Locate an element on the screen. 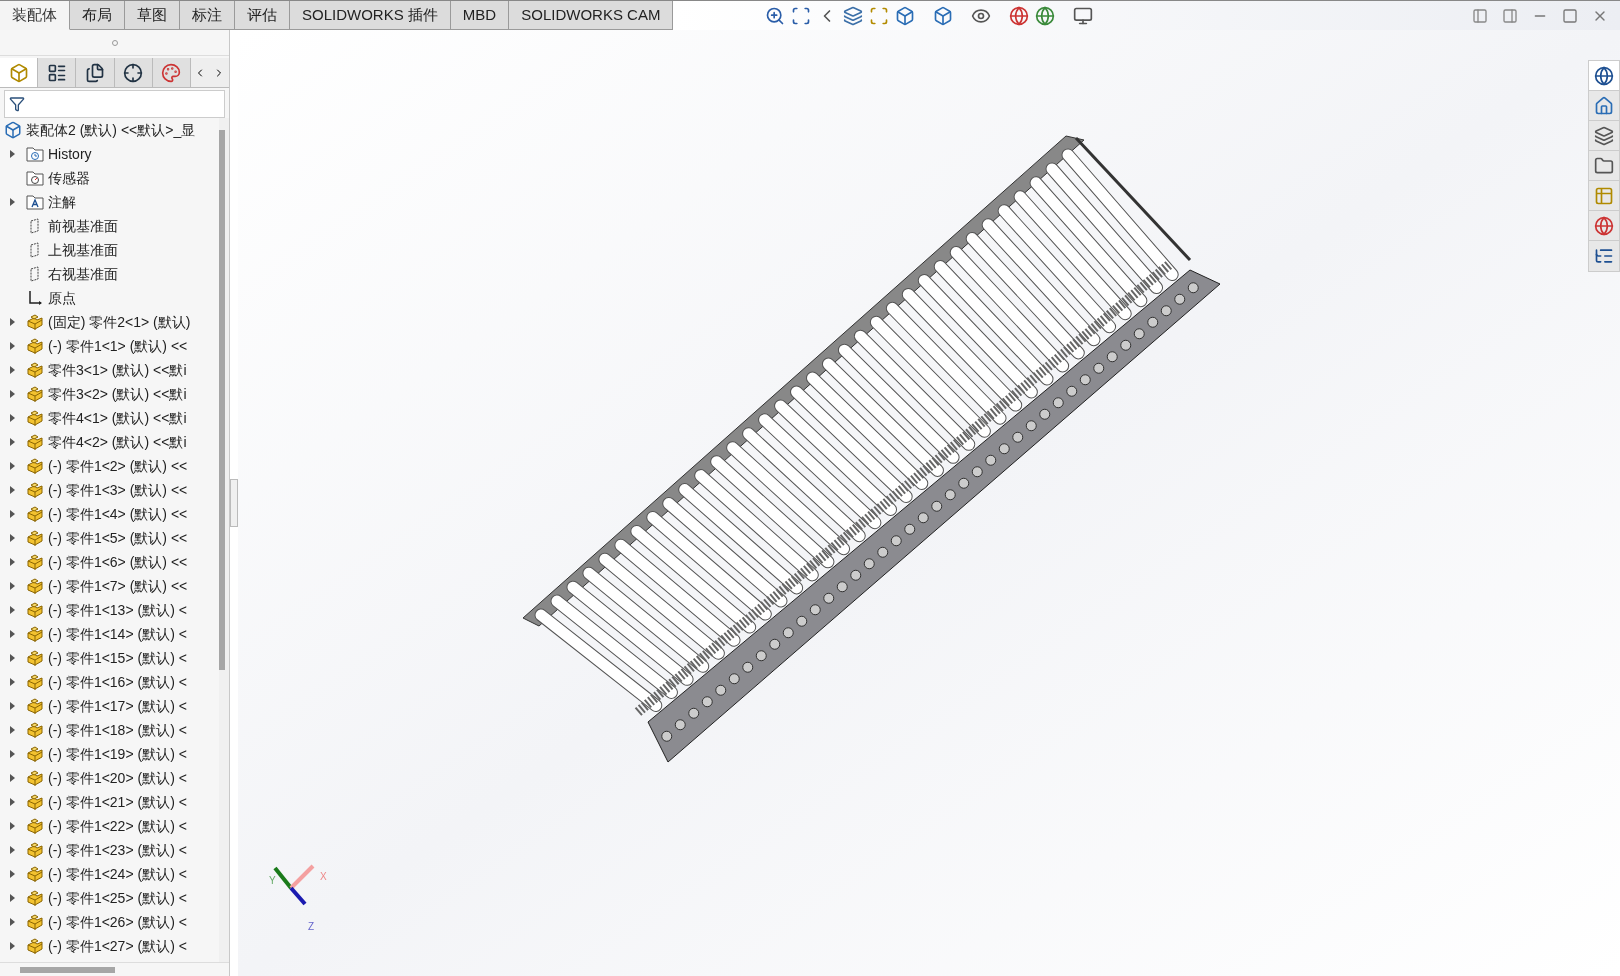  tree-item: 原点 is located at coordinates (109, 298).